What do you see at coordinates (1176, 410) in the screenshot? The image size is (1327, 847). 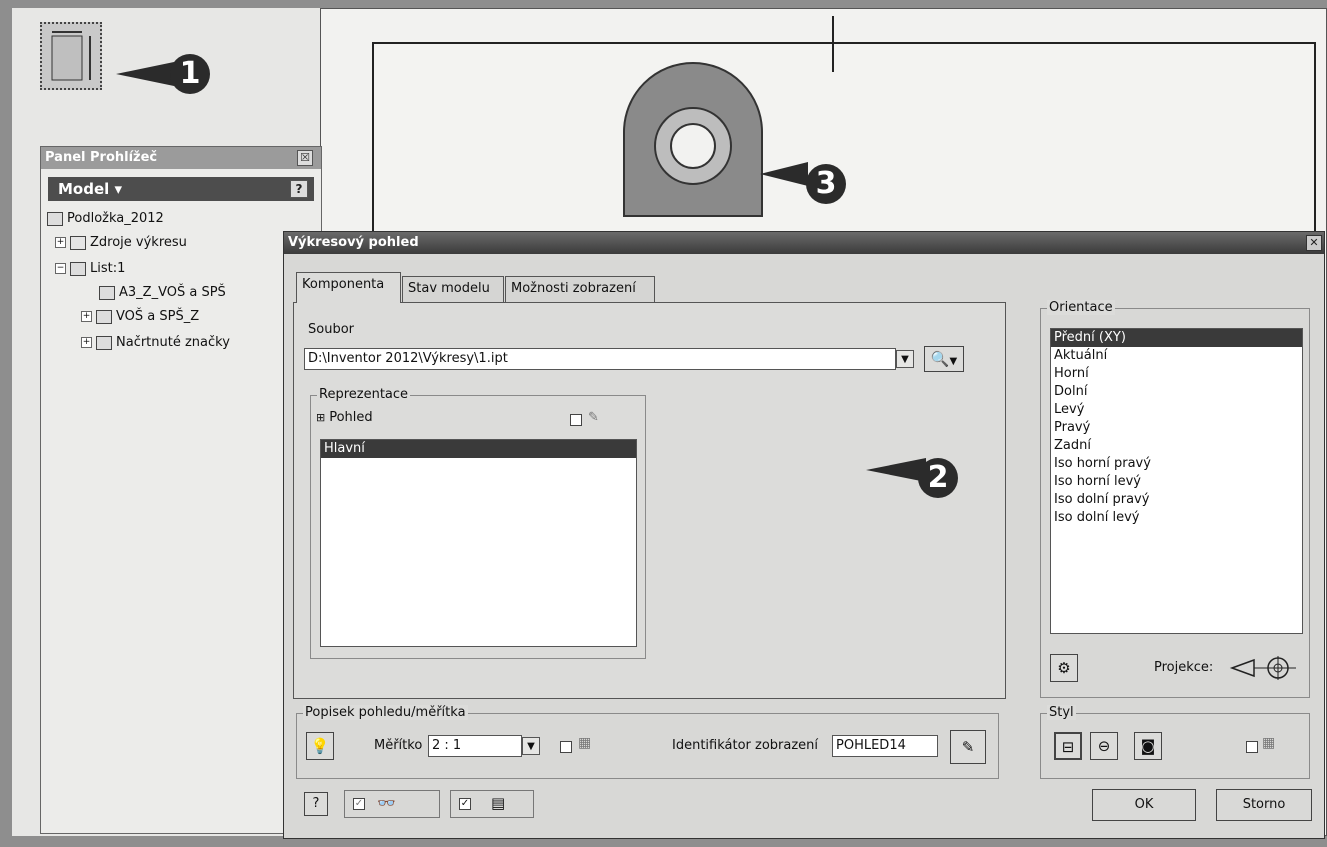 I see `list-item: Levý` at bounding box center [1176, 410].